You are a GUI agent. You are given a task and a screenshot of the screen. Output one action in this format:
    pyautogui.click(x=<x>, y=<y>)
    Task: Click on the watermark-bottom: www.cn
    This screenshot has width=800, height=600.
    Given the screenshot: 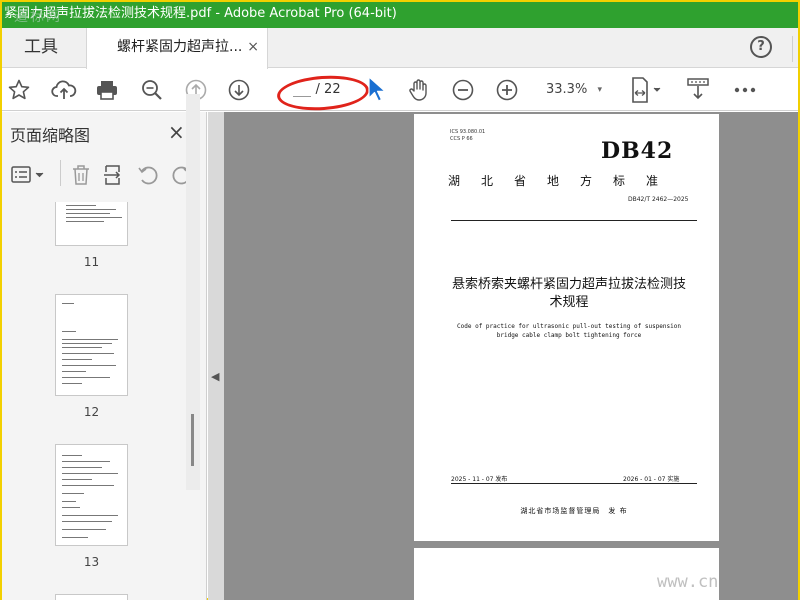 What is the action you would take?
    pyautogui.click(x=688, y=582)
    